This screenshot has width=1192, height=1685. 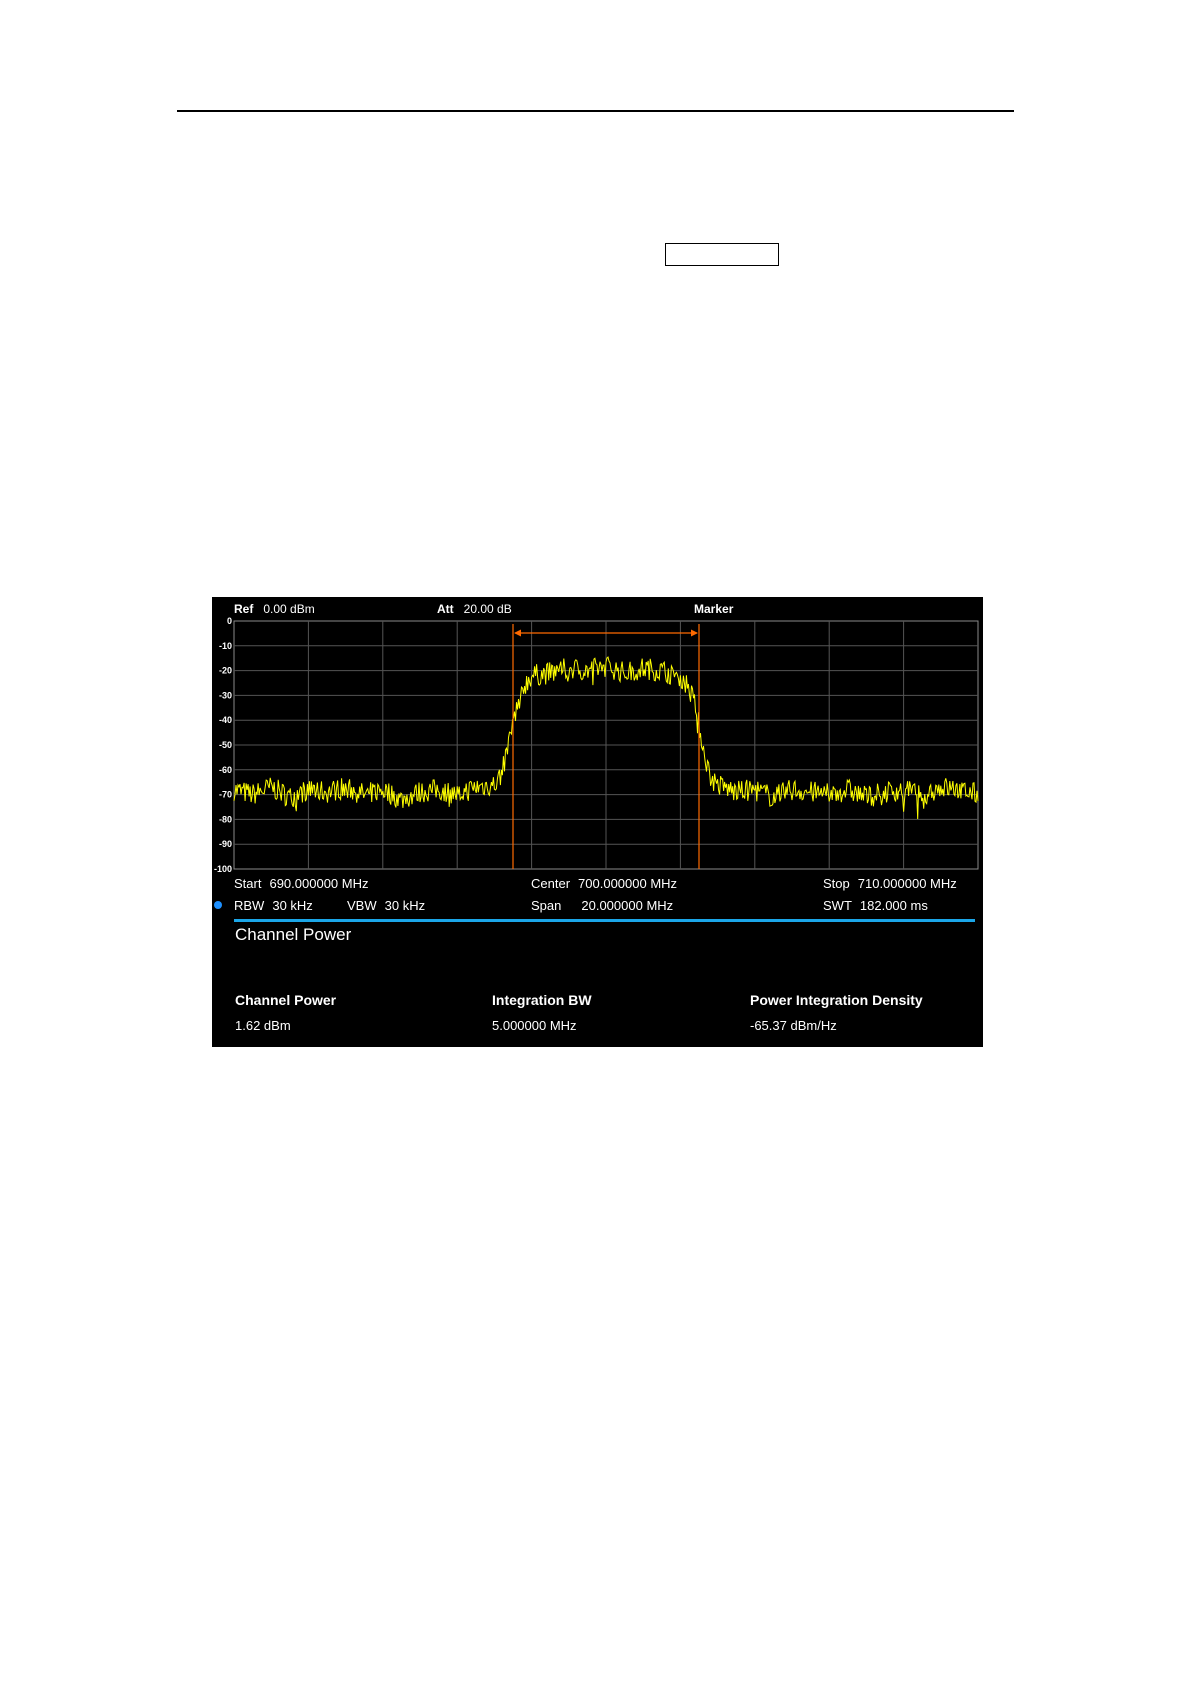 What do you see at coordinates (218, 905) in the screenshot?
I see `active-indicator-icon` at bounding box center [218, 905].